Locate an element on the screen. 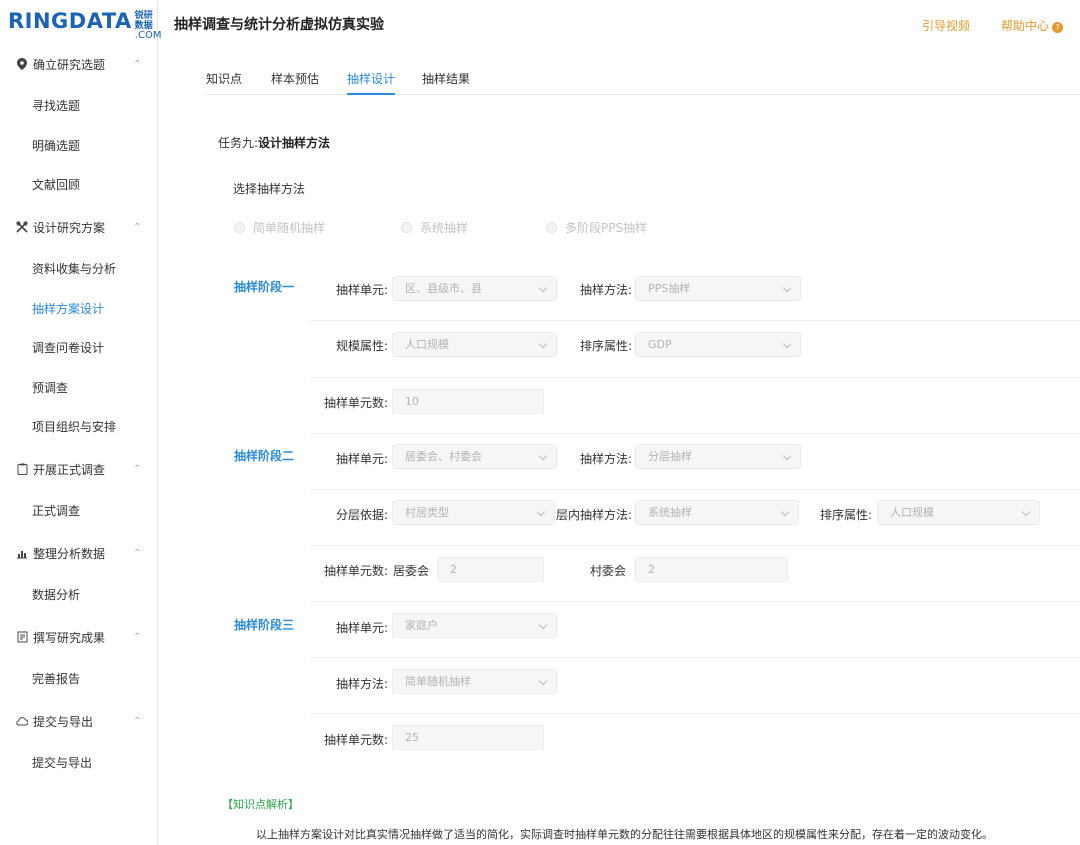 This screenshot has width=1080, height=845. sidebar-section-submit: 提交与导出 ⌃ is located at coordinates (79, 721).